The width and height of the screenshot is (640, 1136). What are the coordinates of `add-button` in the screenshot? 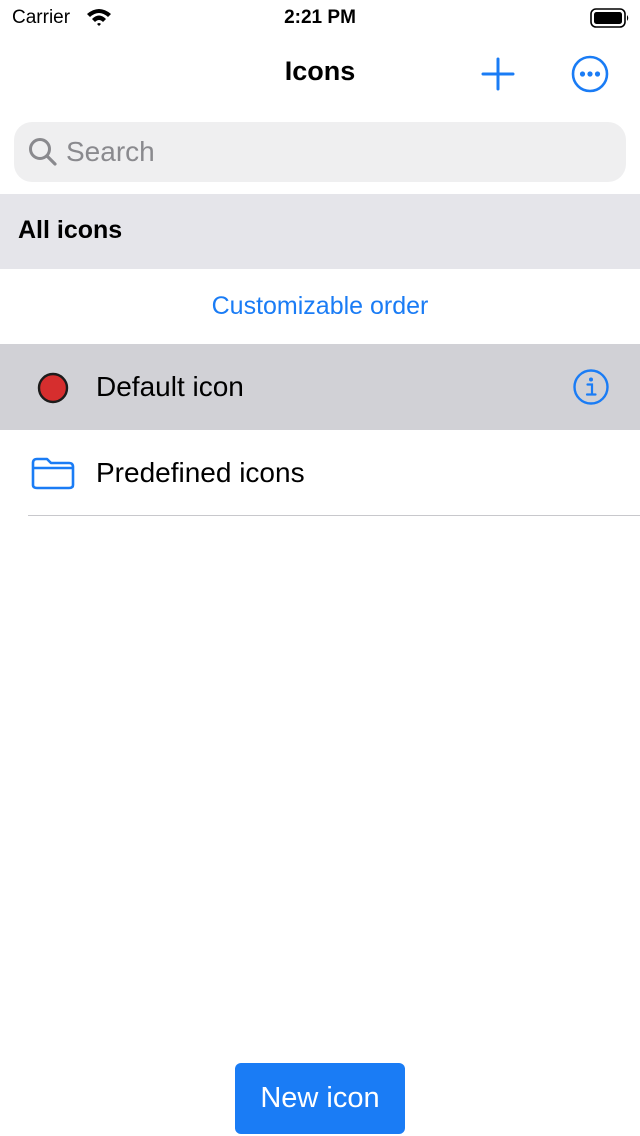 It's located at (498, 74).